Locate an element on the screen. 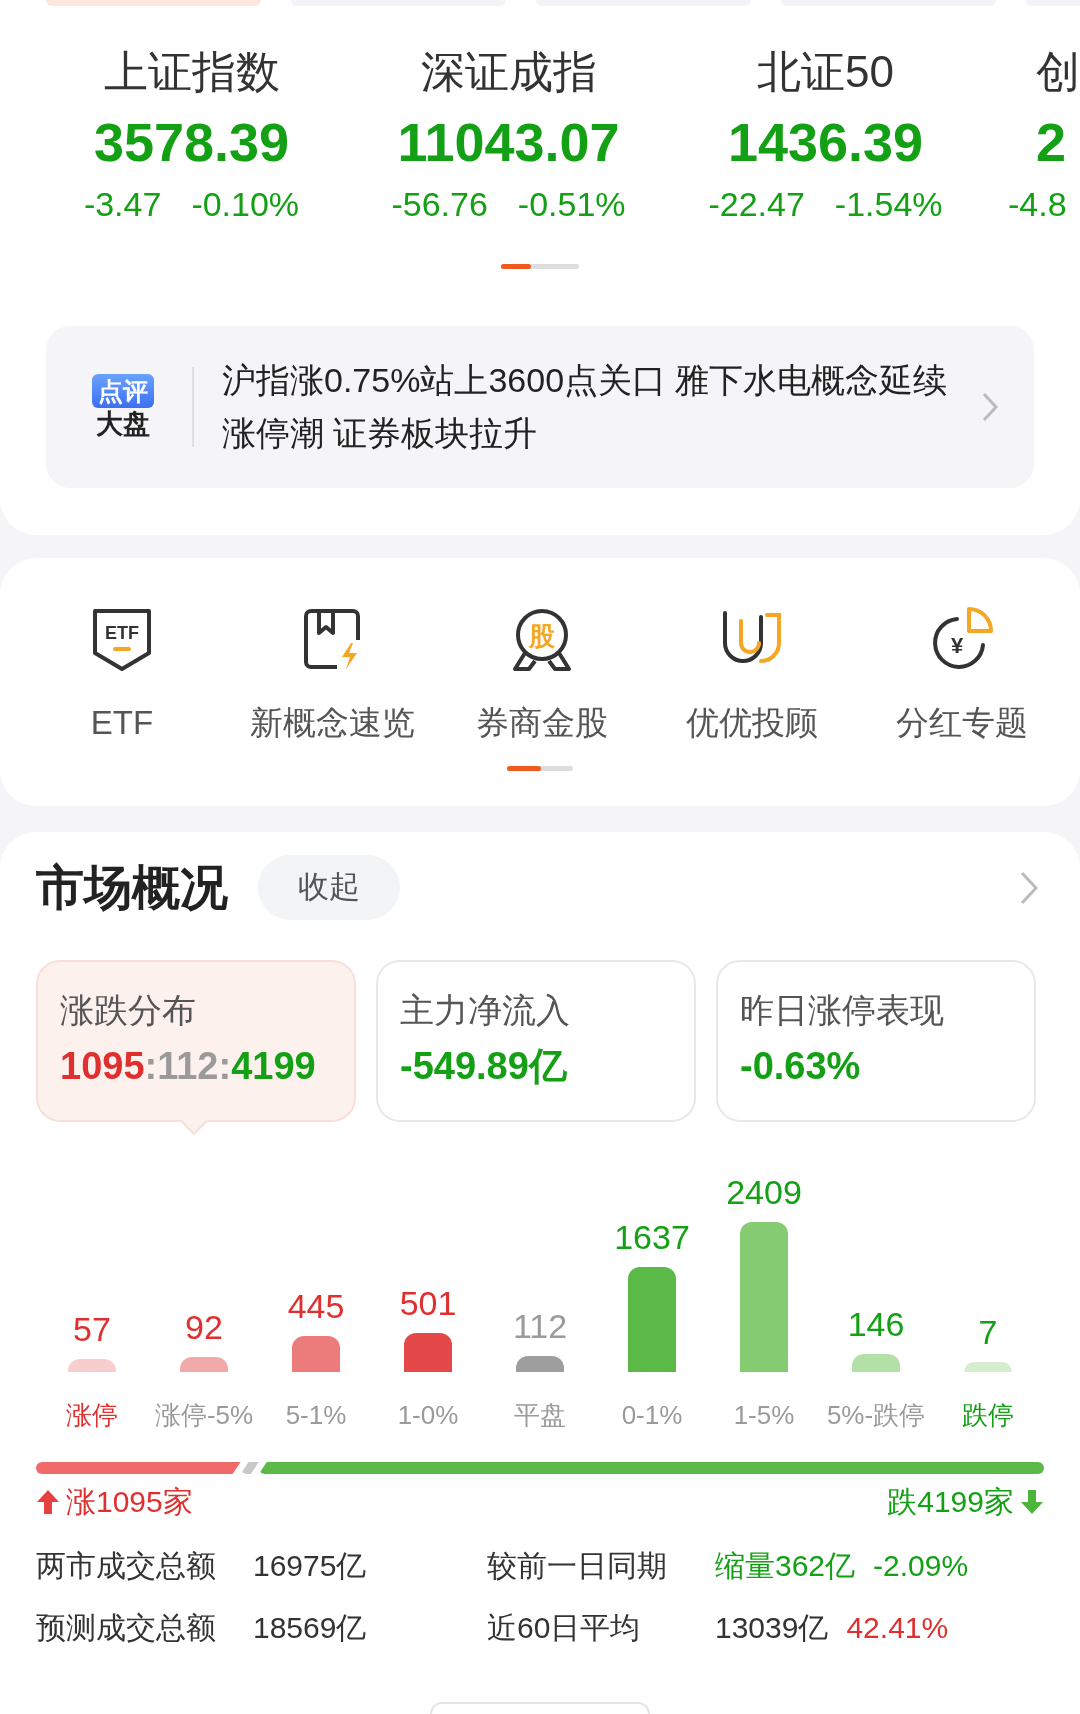 This screenshot has height=1714, width=1080. index-value: 3578.39 is located at coordinates (191, 142).